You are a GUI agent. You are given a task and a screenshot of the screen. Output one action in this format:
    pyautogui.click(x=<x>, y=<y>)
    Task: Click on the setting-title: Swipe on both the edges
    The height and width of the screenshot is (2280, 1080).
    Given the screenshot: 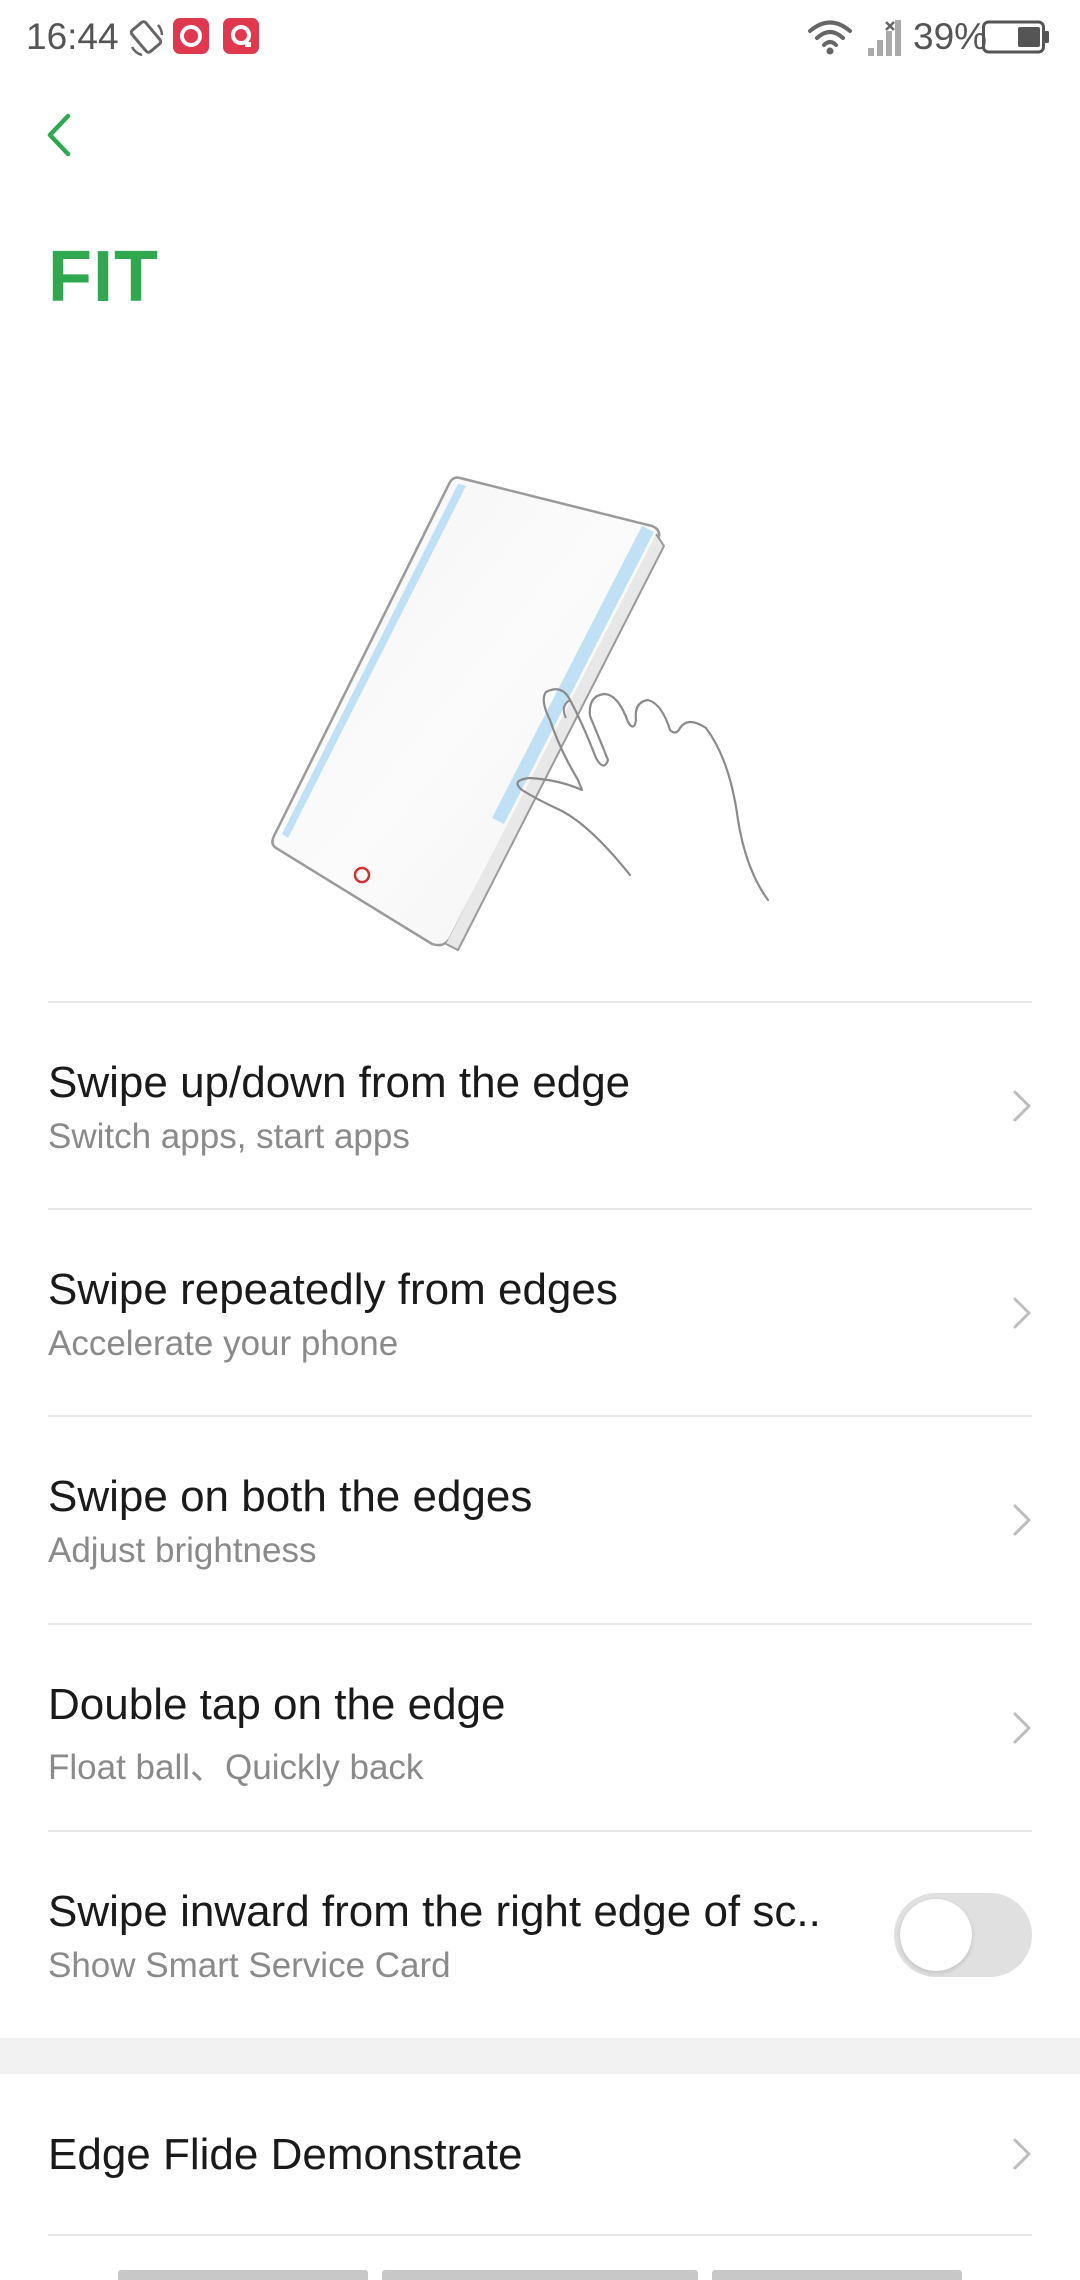 What is the action you would take?
    pyautogui.click(x=290, y=1496)
    